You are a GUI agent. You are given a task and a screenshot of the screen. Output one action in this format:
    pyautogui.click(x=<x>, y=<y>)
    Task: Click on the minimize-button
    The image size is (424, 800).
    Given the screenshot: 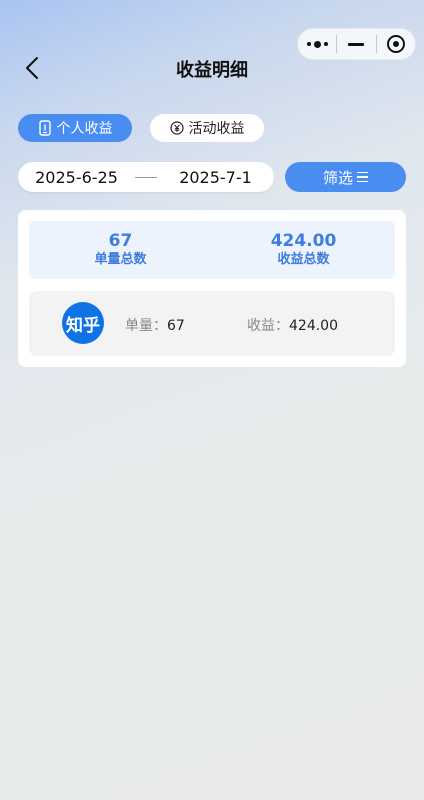 What is the action you would take?
    pyautogui.click(x=356, y=44)
    